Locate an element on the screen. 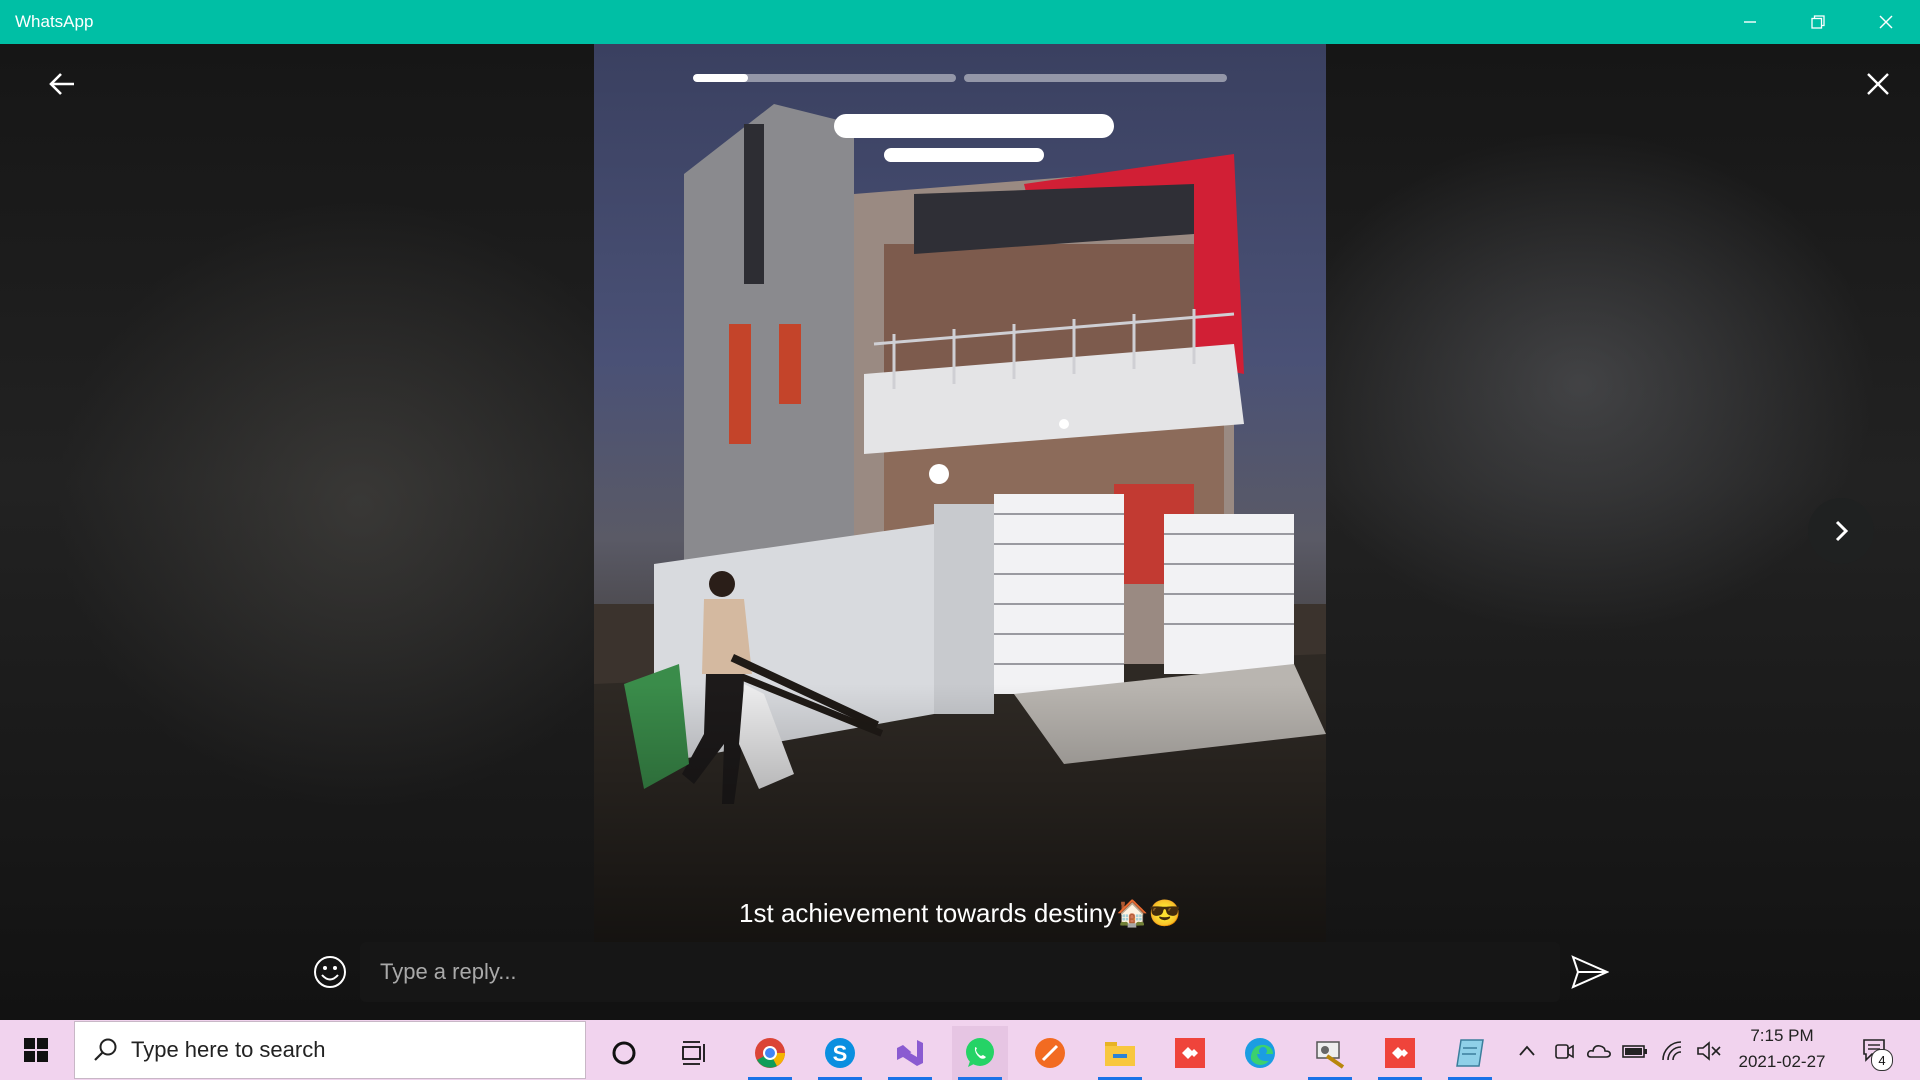  minimize-icon is located at coordinates (1750, 22).